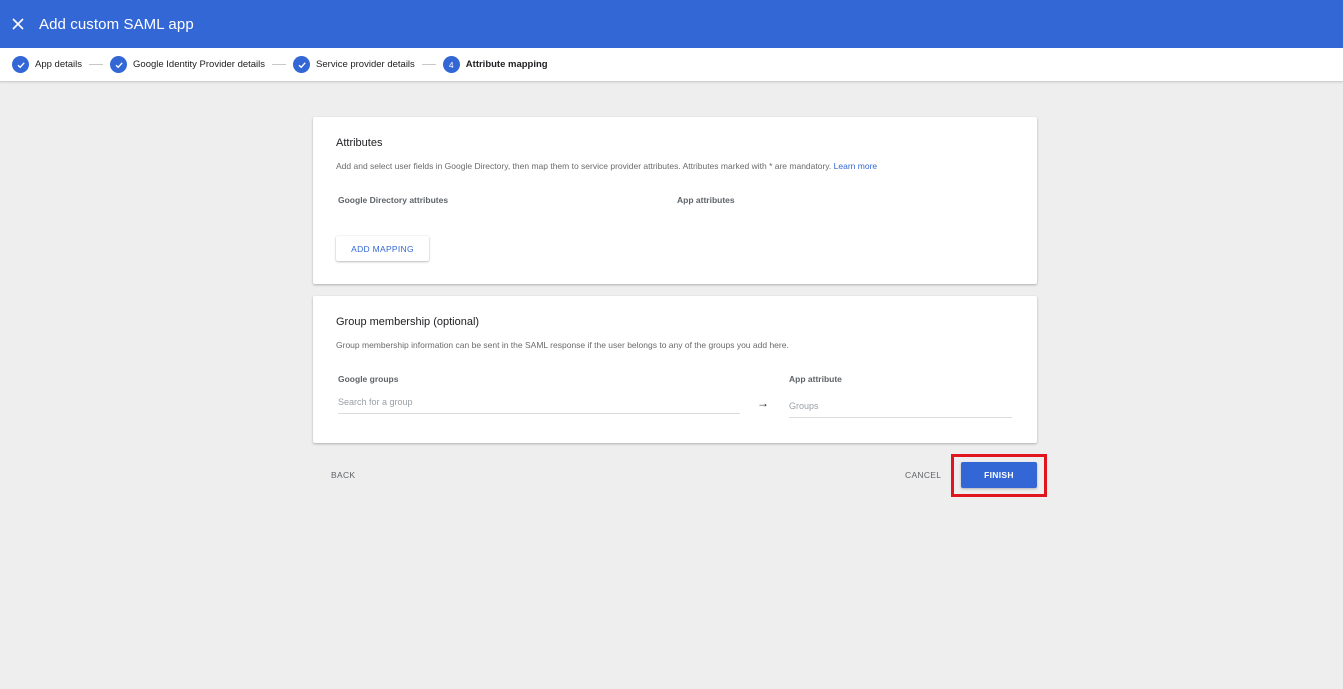 The width and height of the screenshot is (1343, 689). I want to click on finish-button: FINISH, so click(999, 475).